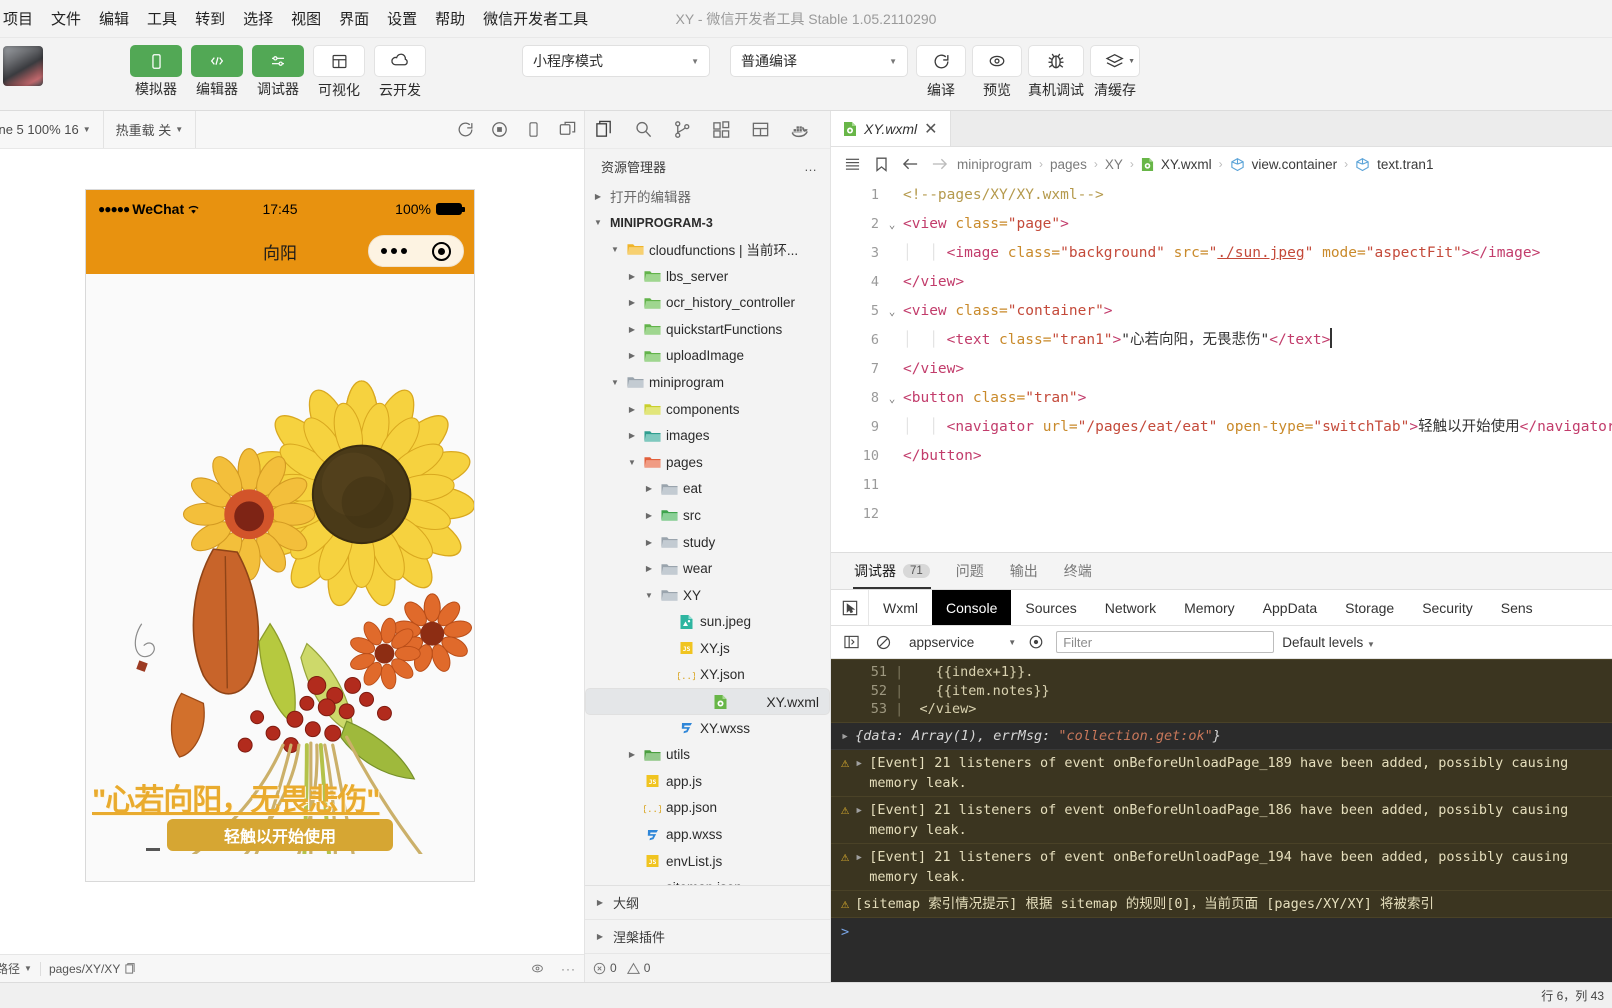  What do you see at coordinates (707, 435) in the screenshot?
I see `tree-item-images: ▶ images` at bounding box center [707, 435].